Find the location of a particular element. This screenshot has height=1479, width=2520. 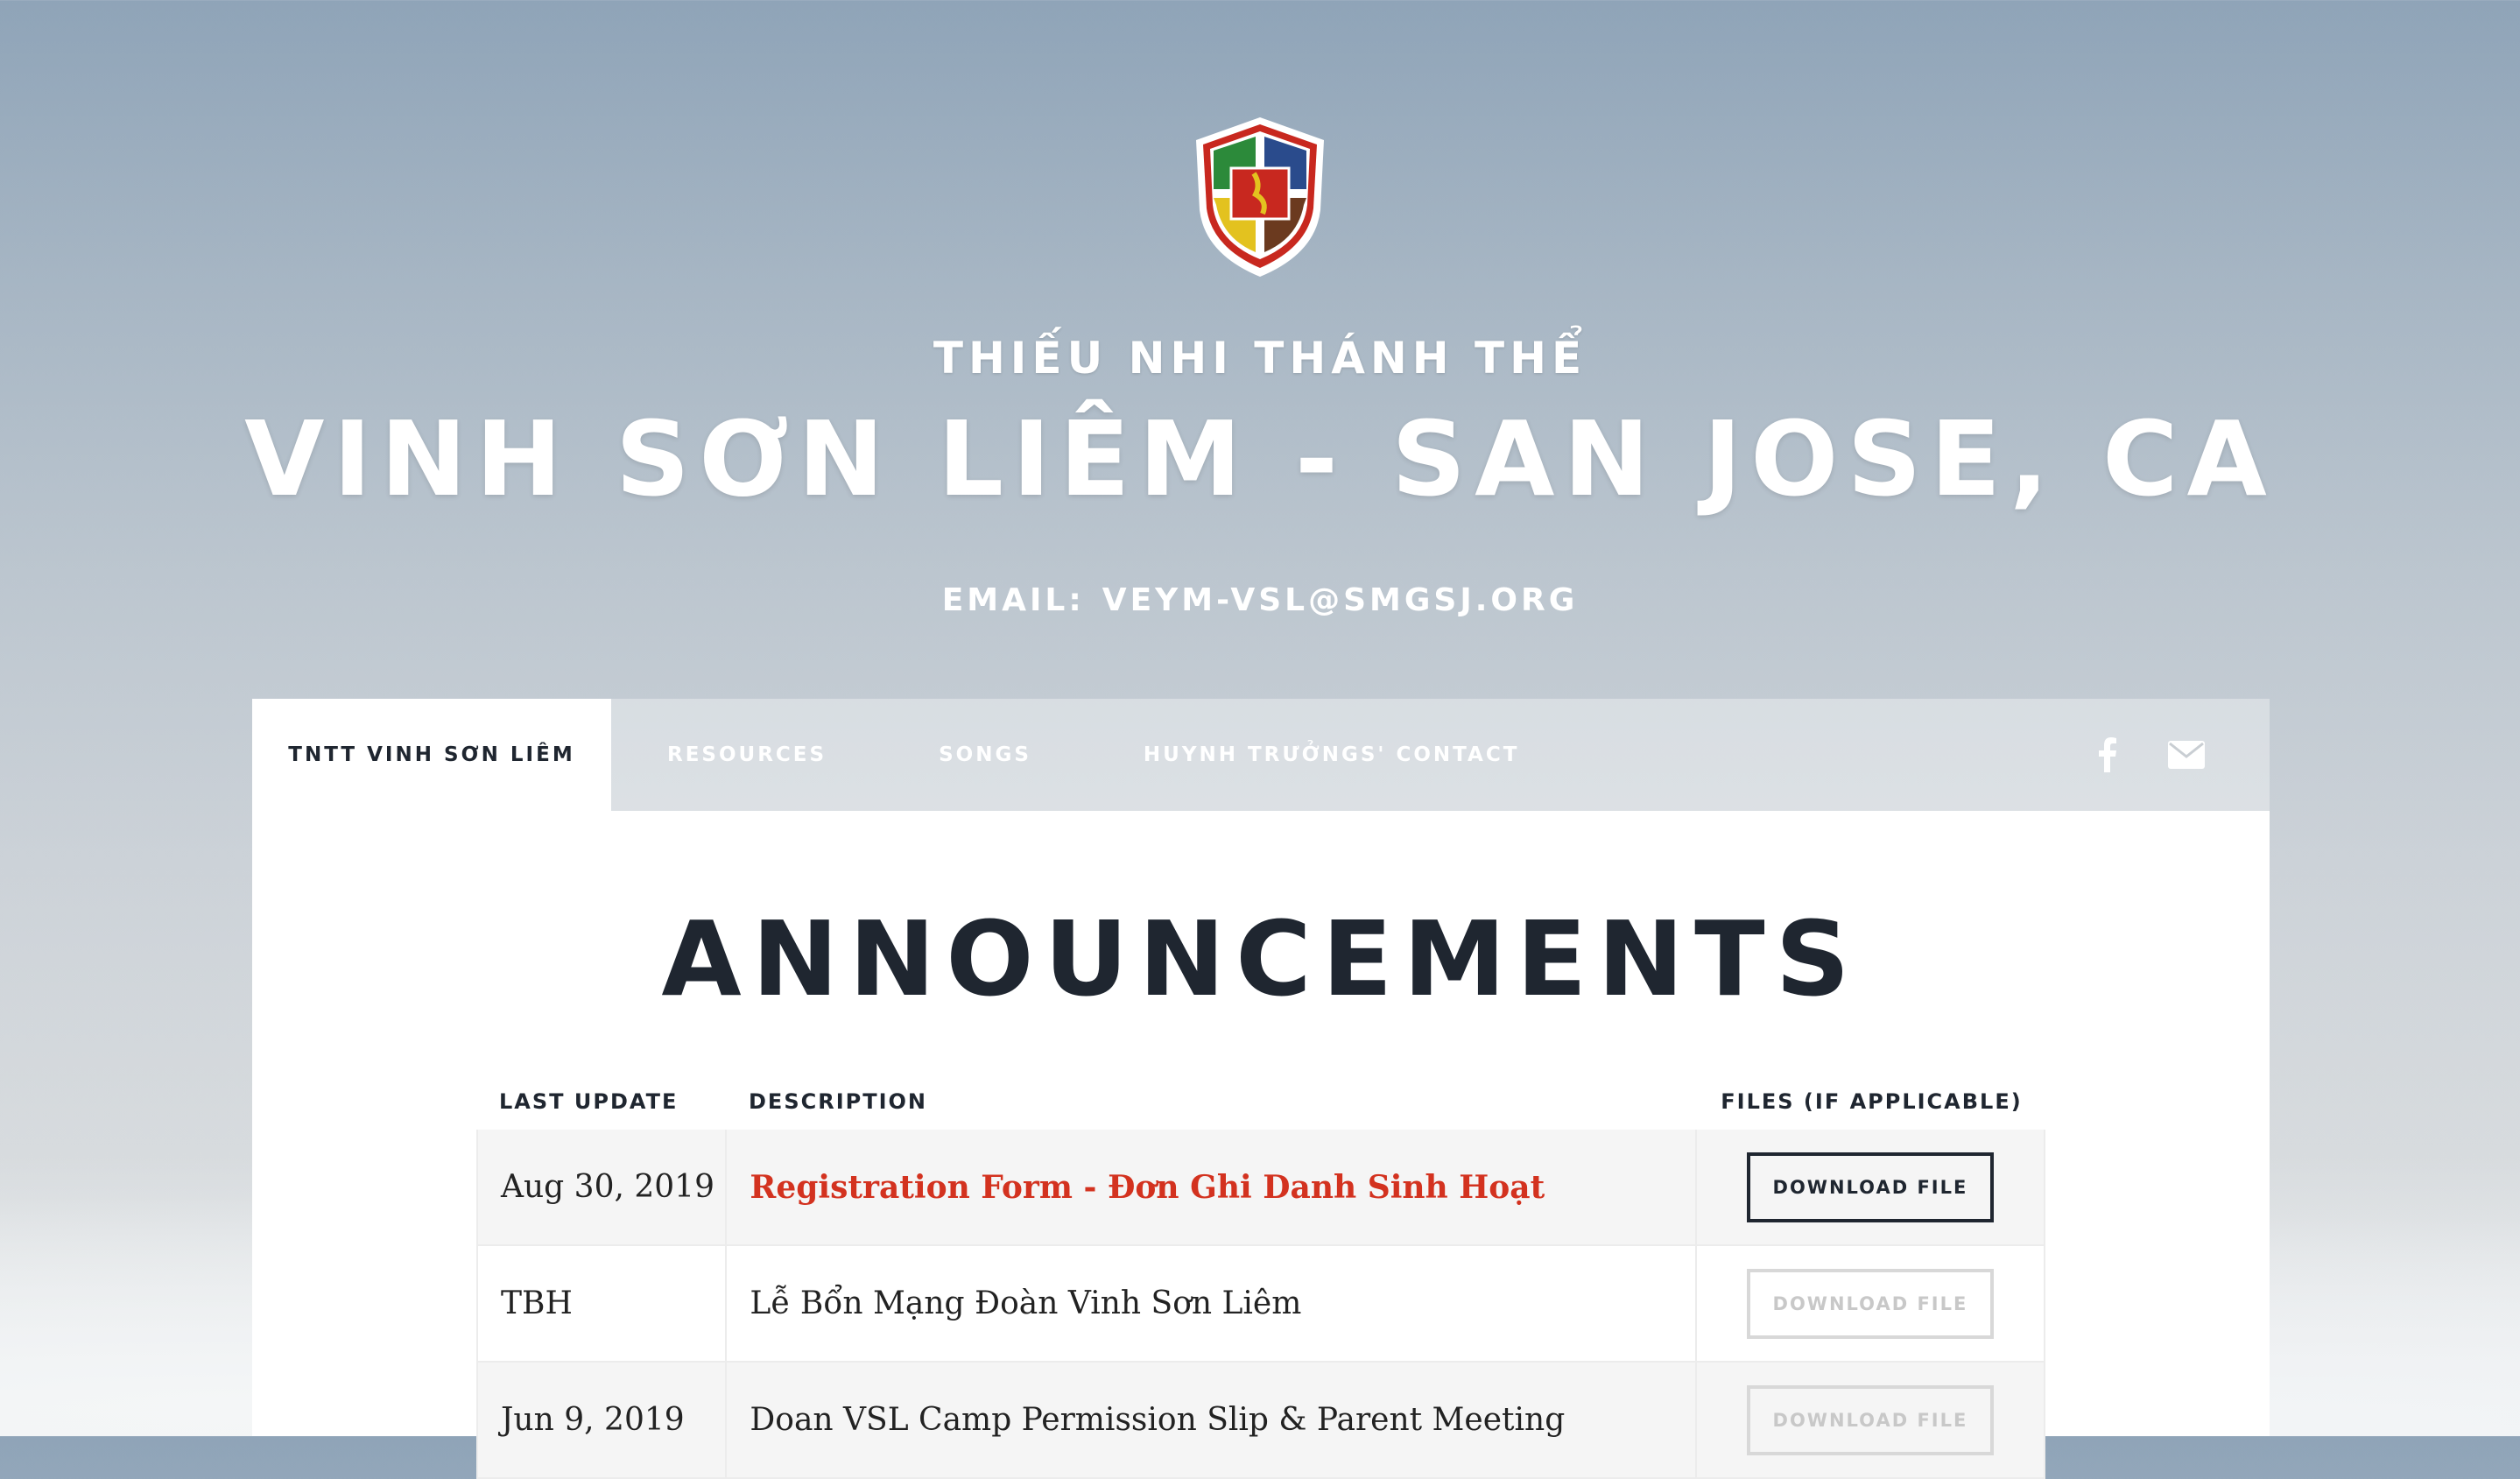

tab-tntt-vinh-son-liem: TNTT VINH SƠN LIÊM is located at coordinates (431, 755).